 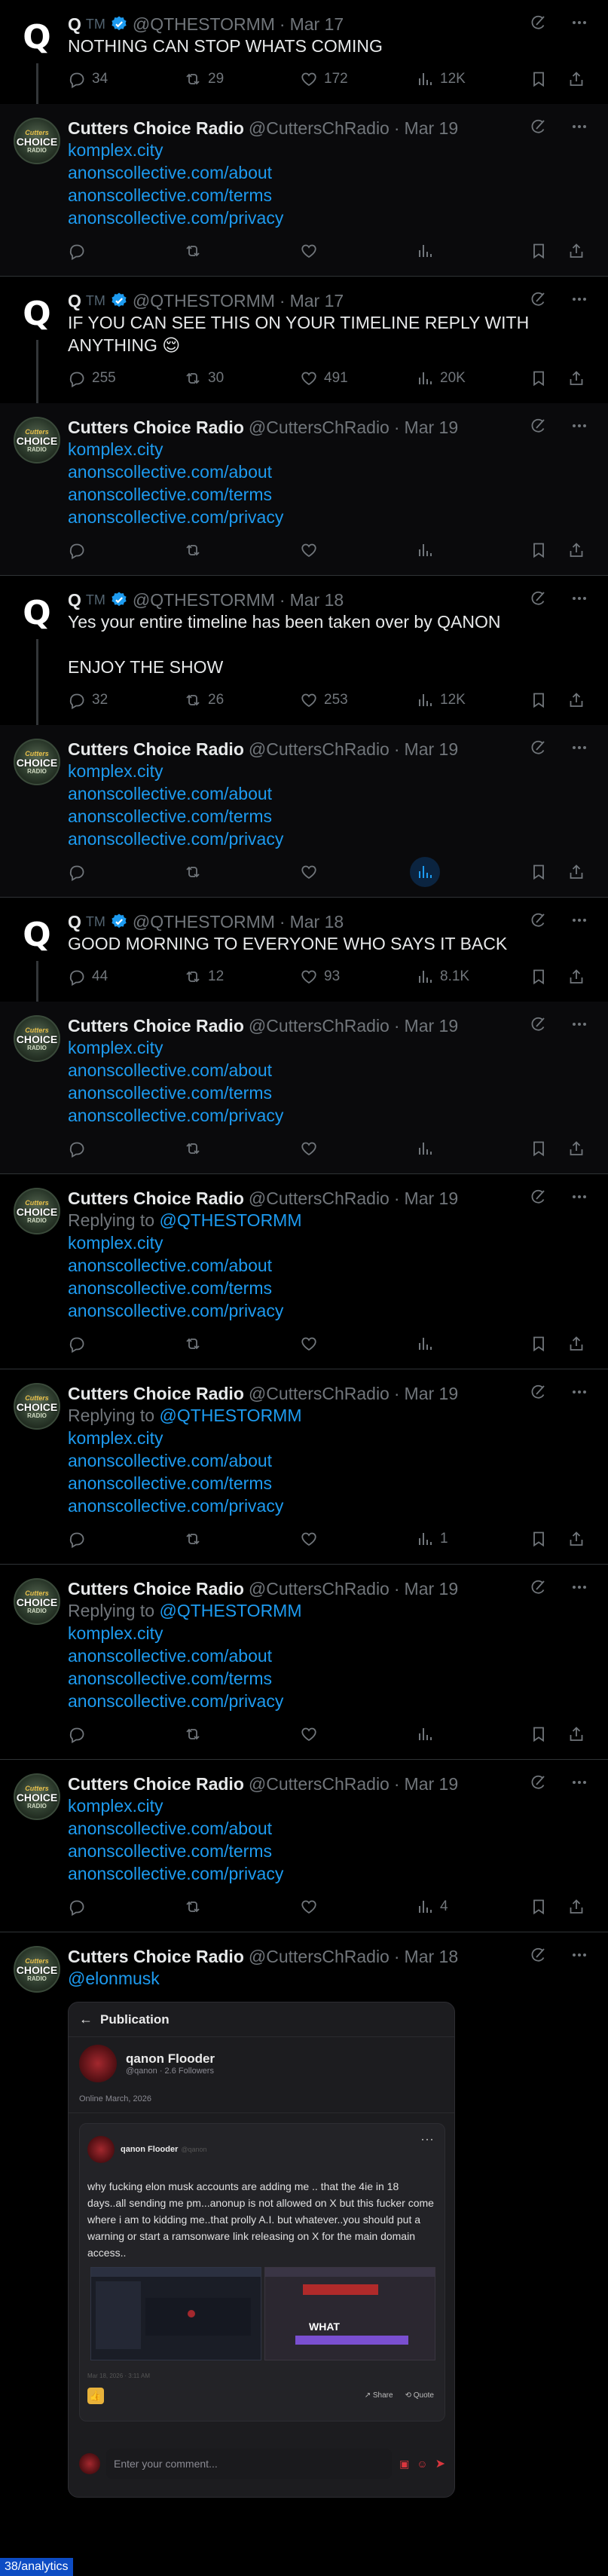 What do you see at coordinates (419, 2395) in the screenshot?
I see `quote-link: ⟲ Quote` at bounding box center [419, 2395].